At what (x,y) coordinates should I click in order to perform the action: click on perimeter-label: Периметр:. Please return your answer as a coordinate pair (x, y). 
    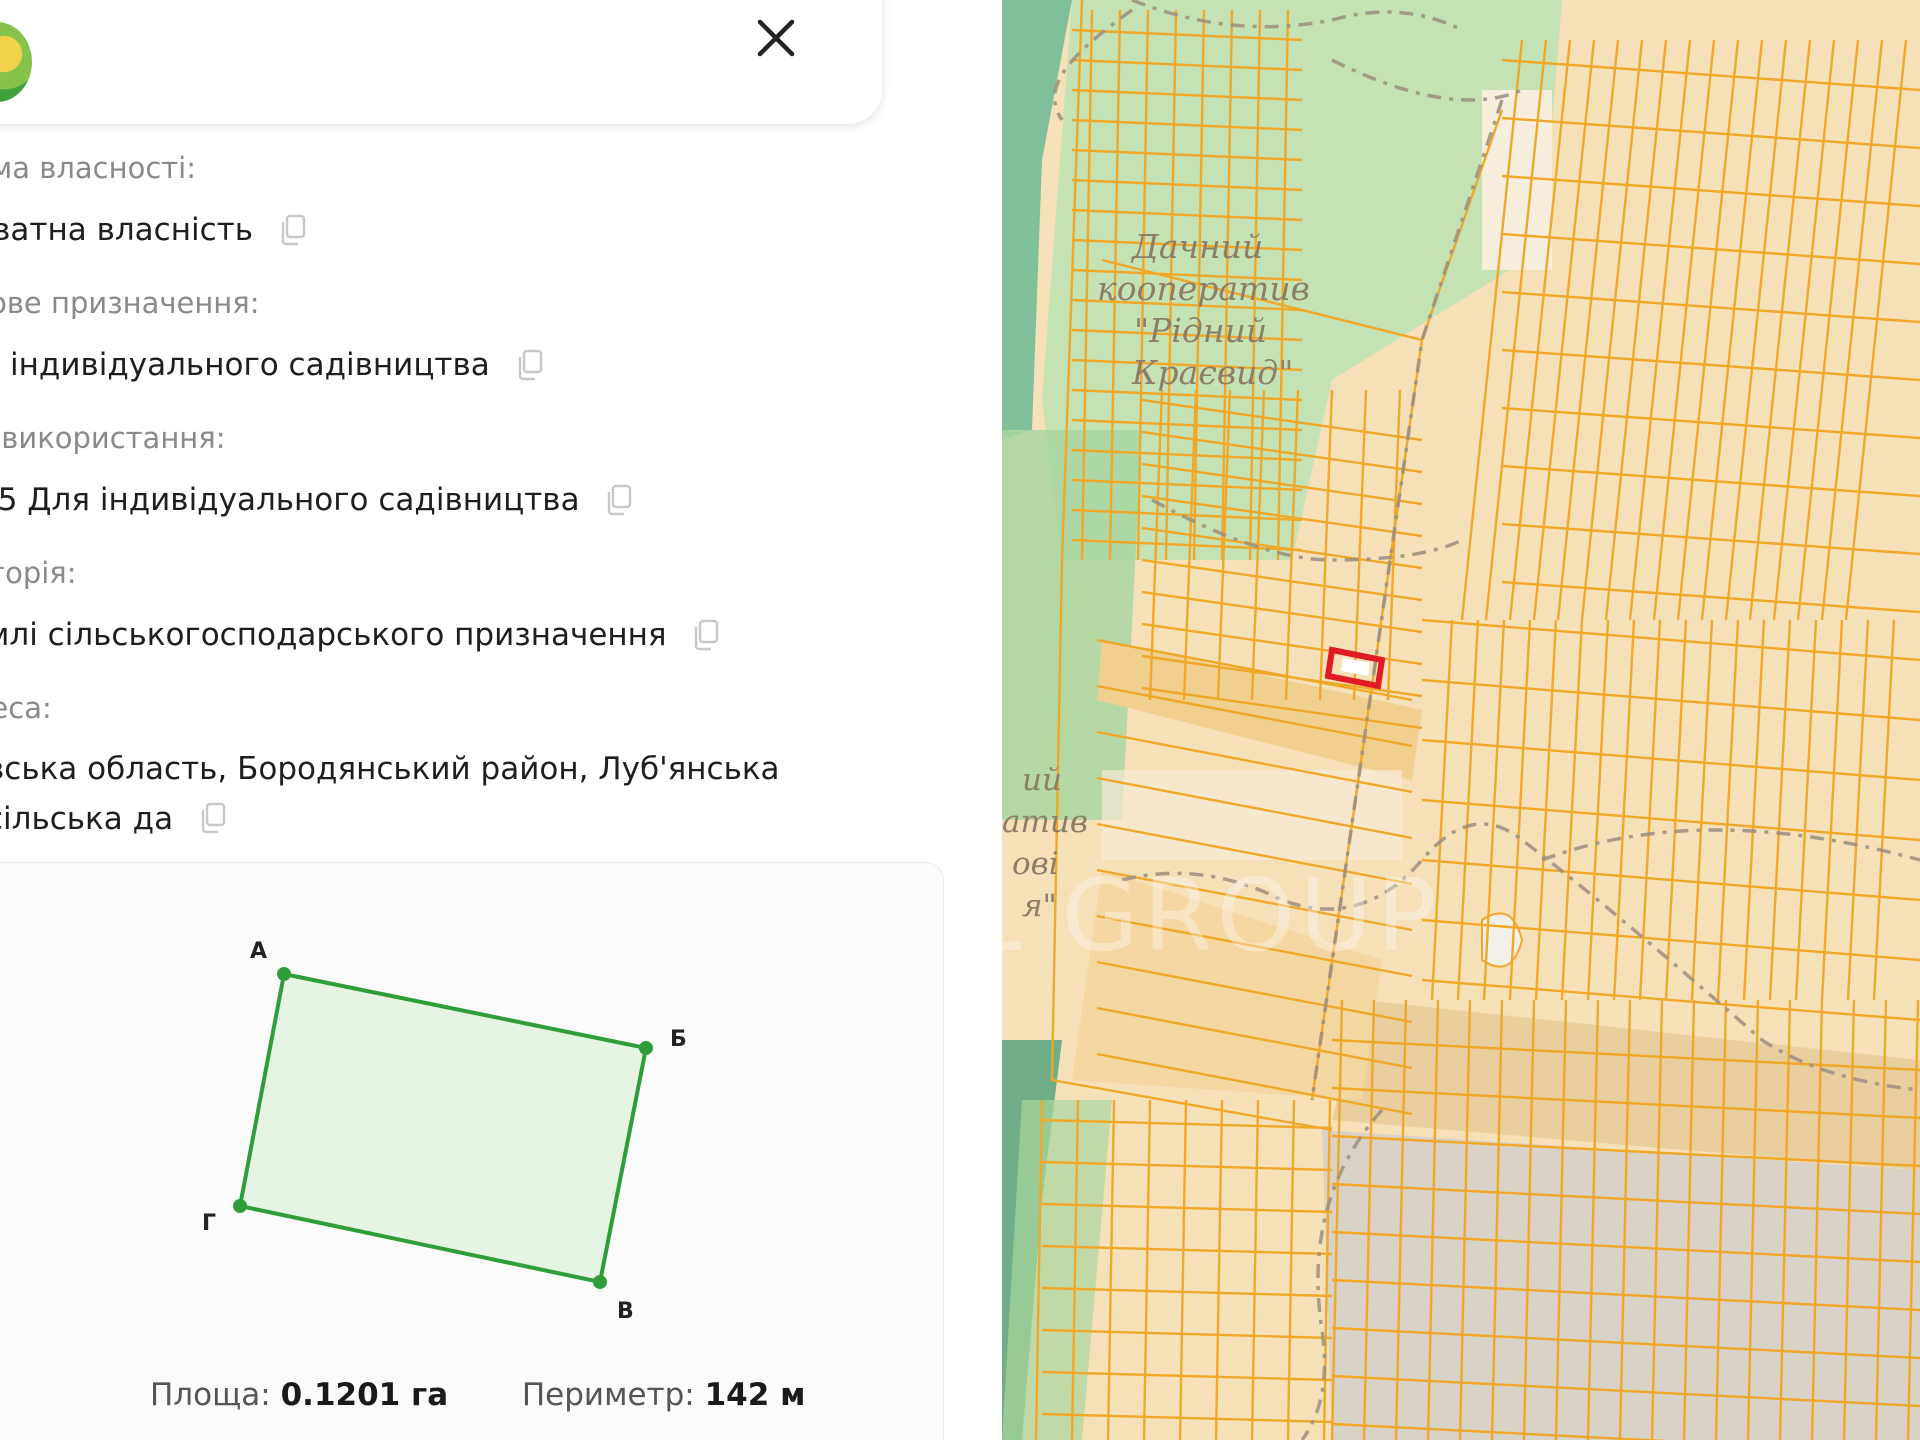
    Looking at the image, I should click on (608, 1395).